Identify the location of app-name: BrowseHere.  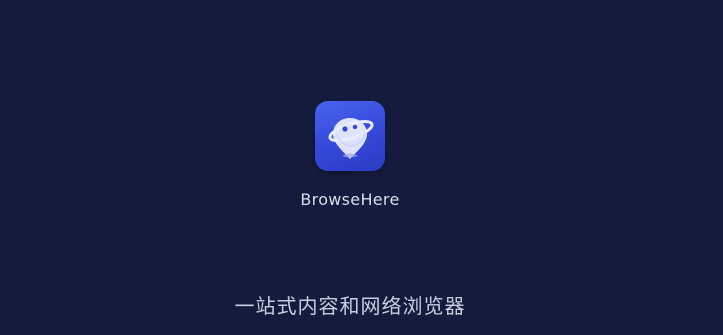
(350, 199).